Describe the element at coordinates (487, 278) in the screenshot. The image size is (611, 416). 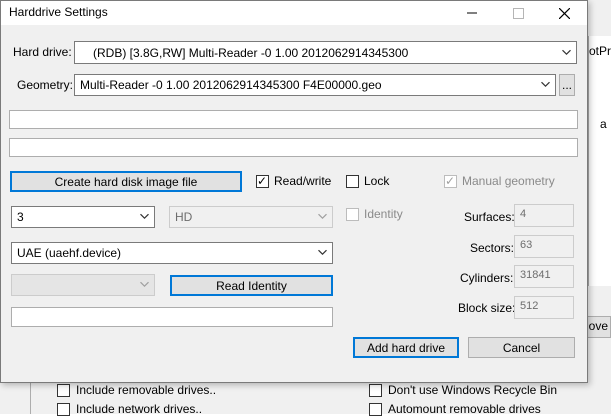
I see `cylinders-label: Cylinders:` at that location.